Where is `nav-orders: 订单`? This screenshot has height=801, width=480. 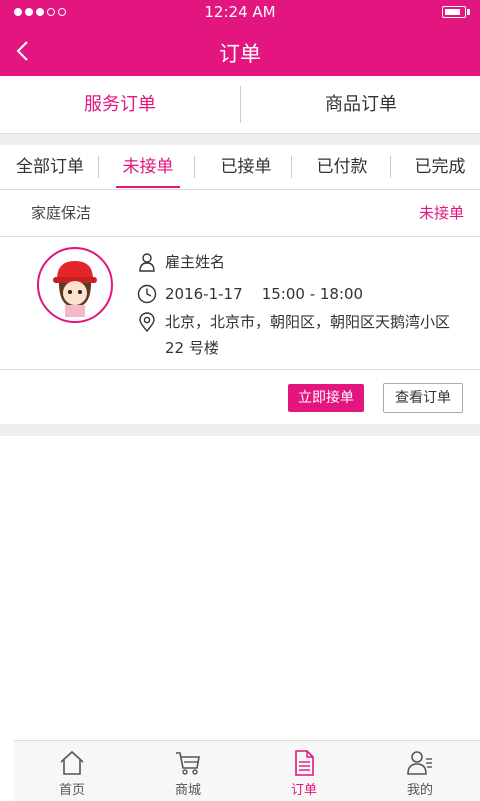
nav-orders: 订单 is located at coordinates (304, 771).